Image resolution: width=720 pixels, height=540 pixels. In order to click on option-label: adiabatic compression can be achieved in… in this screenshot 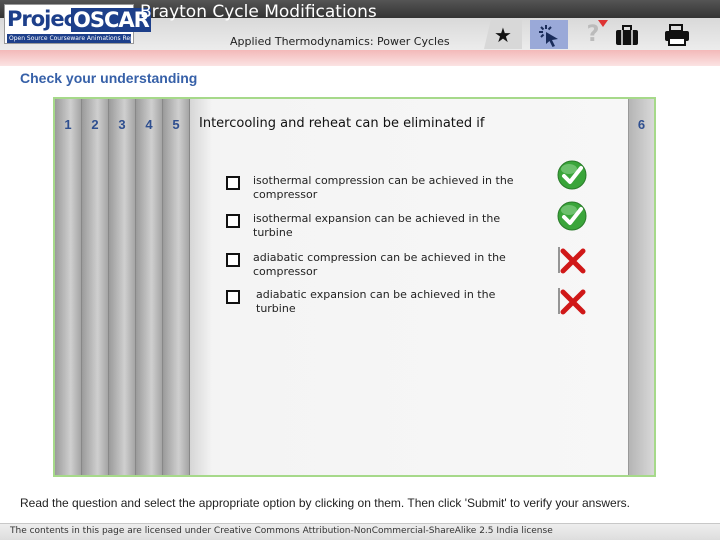, I will do `click(388, 265)`.